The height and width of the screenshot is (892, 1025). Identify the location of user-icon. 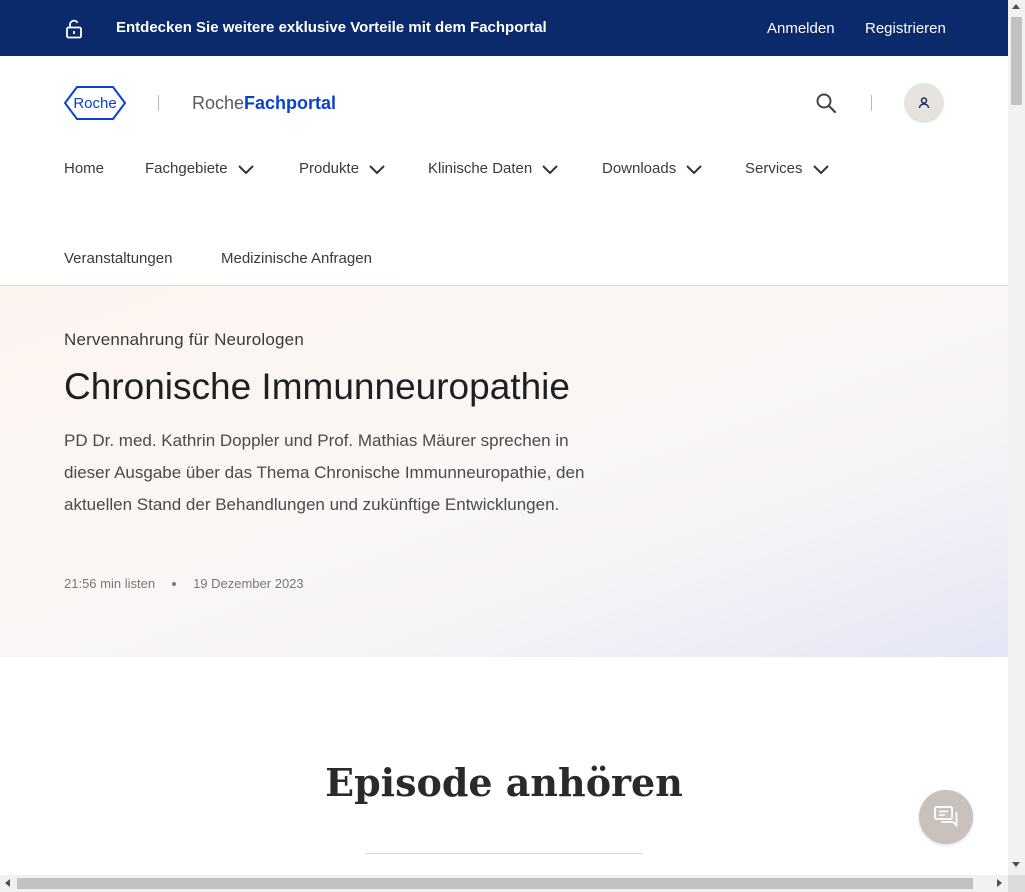
(924, 103).